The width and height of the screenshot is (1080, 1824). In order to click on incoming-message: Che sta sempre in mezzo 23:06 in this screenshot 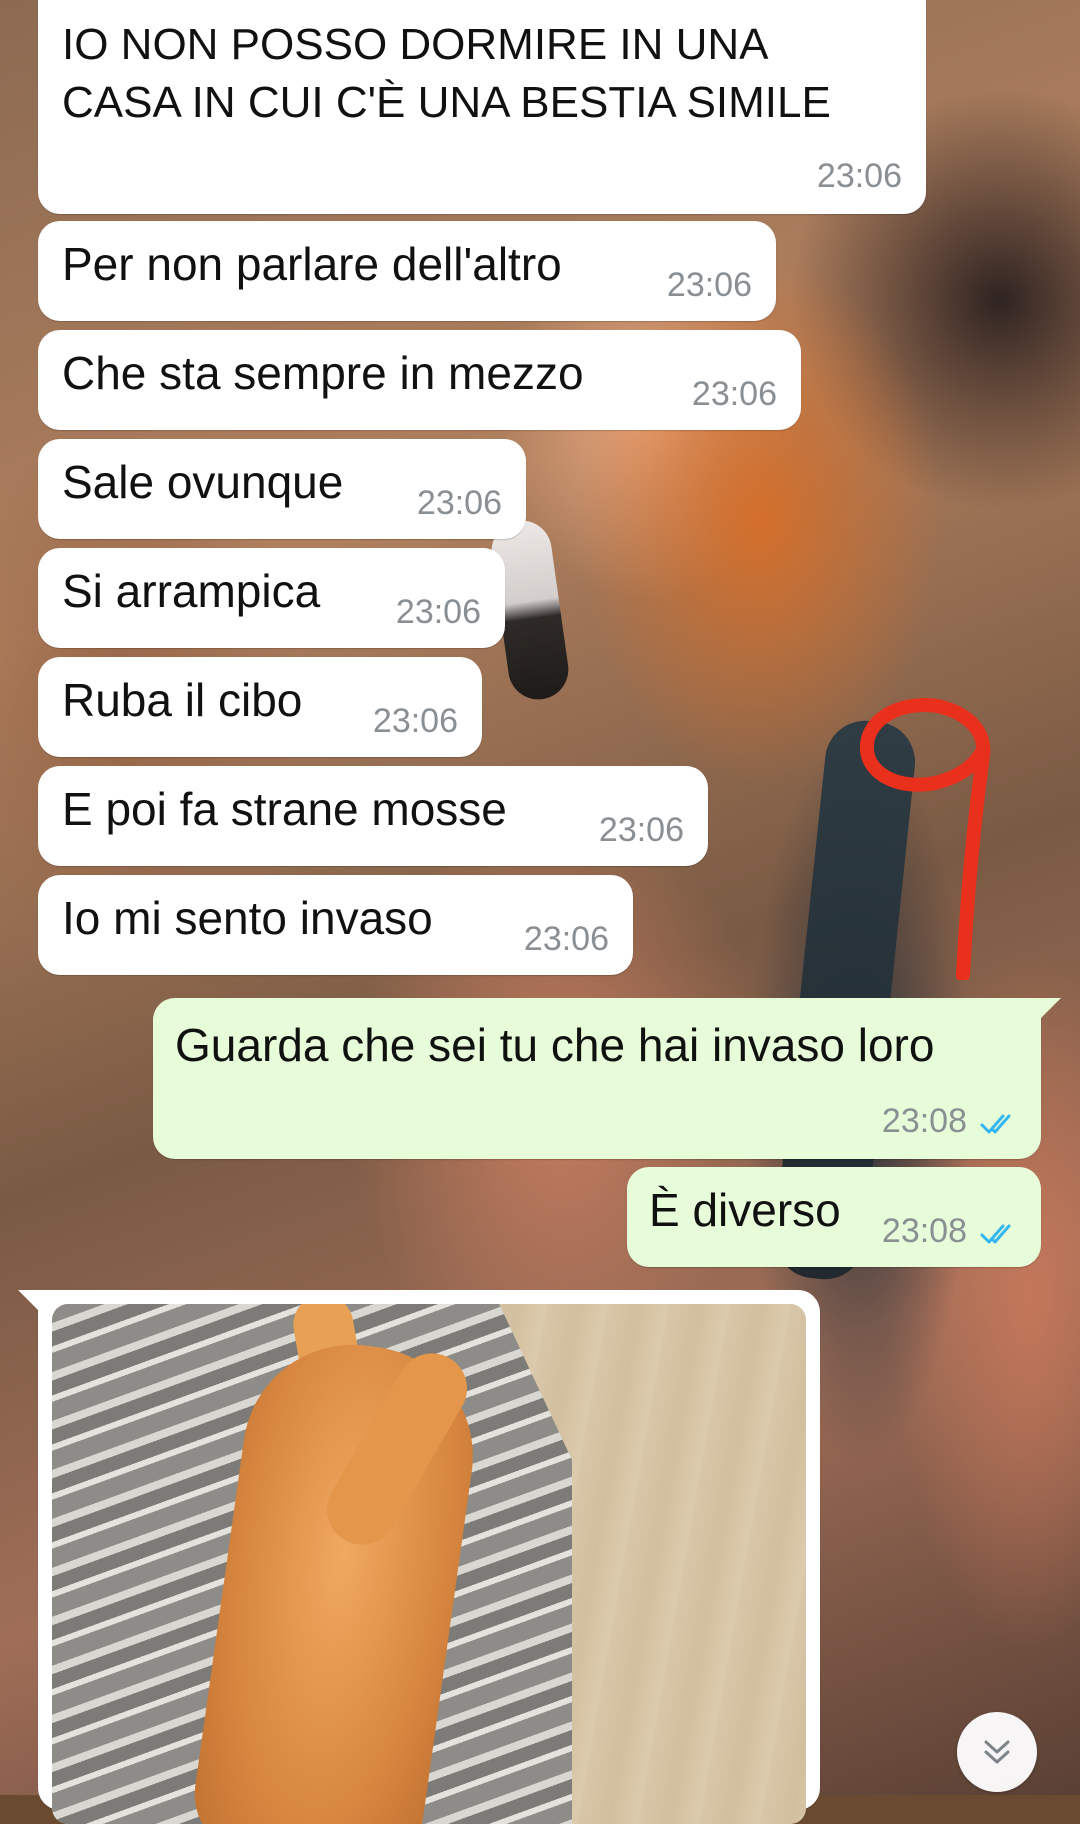, I will do `click(419, 380)`.